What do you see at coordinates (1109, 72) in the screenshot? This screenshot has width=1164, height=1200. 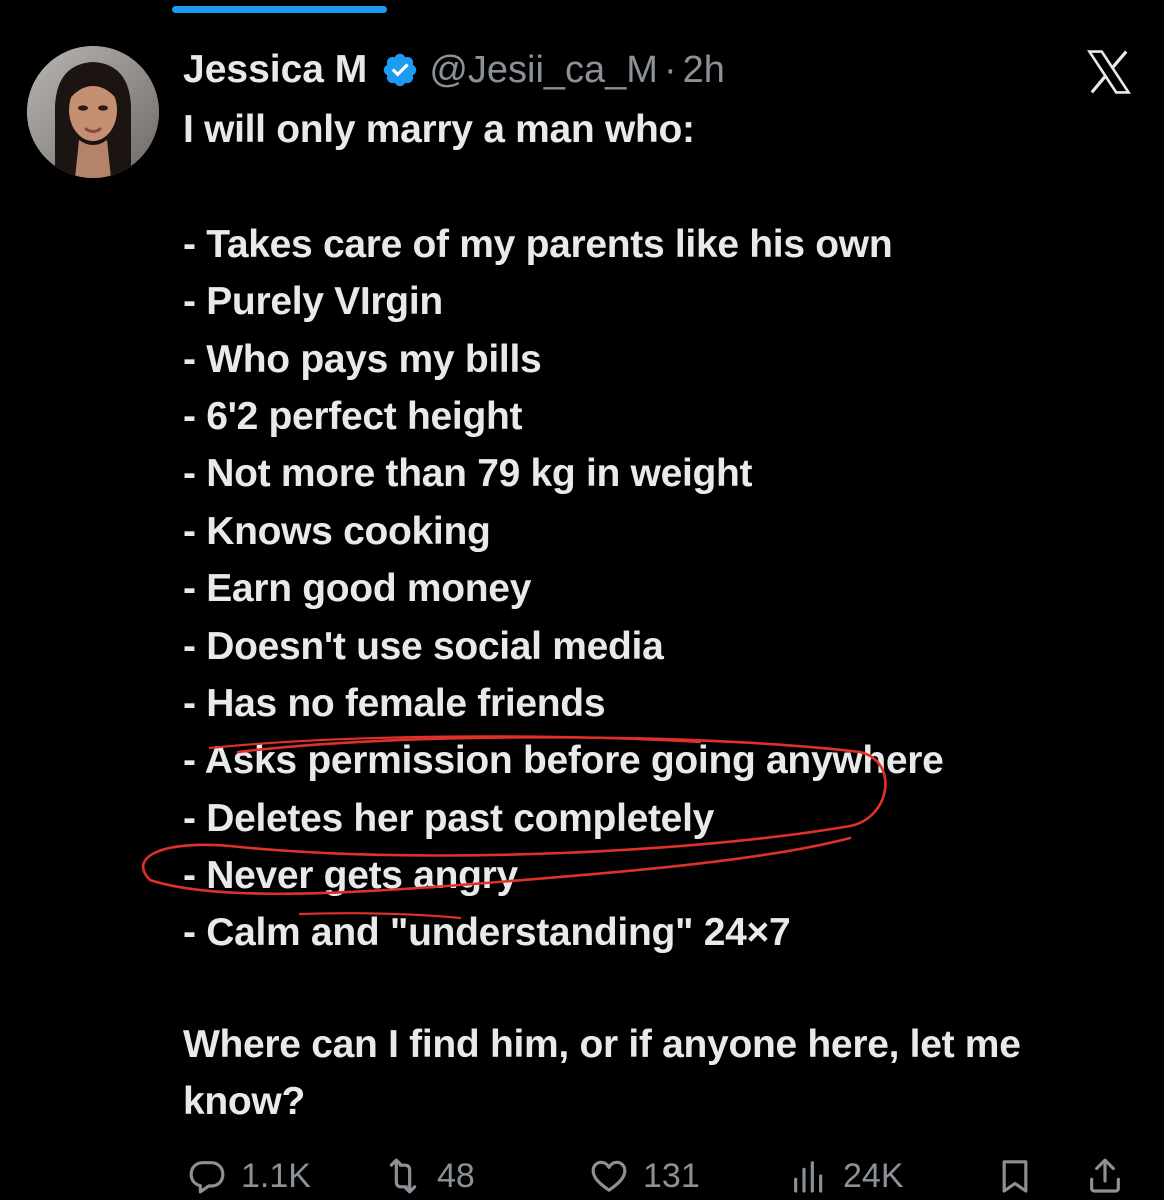 I see `x-logo-icon` at bounding box center [1109, 72].